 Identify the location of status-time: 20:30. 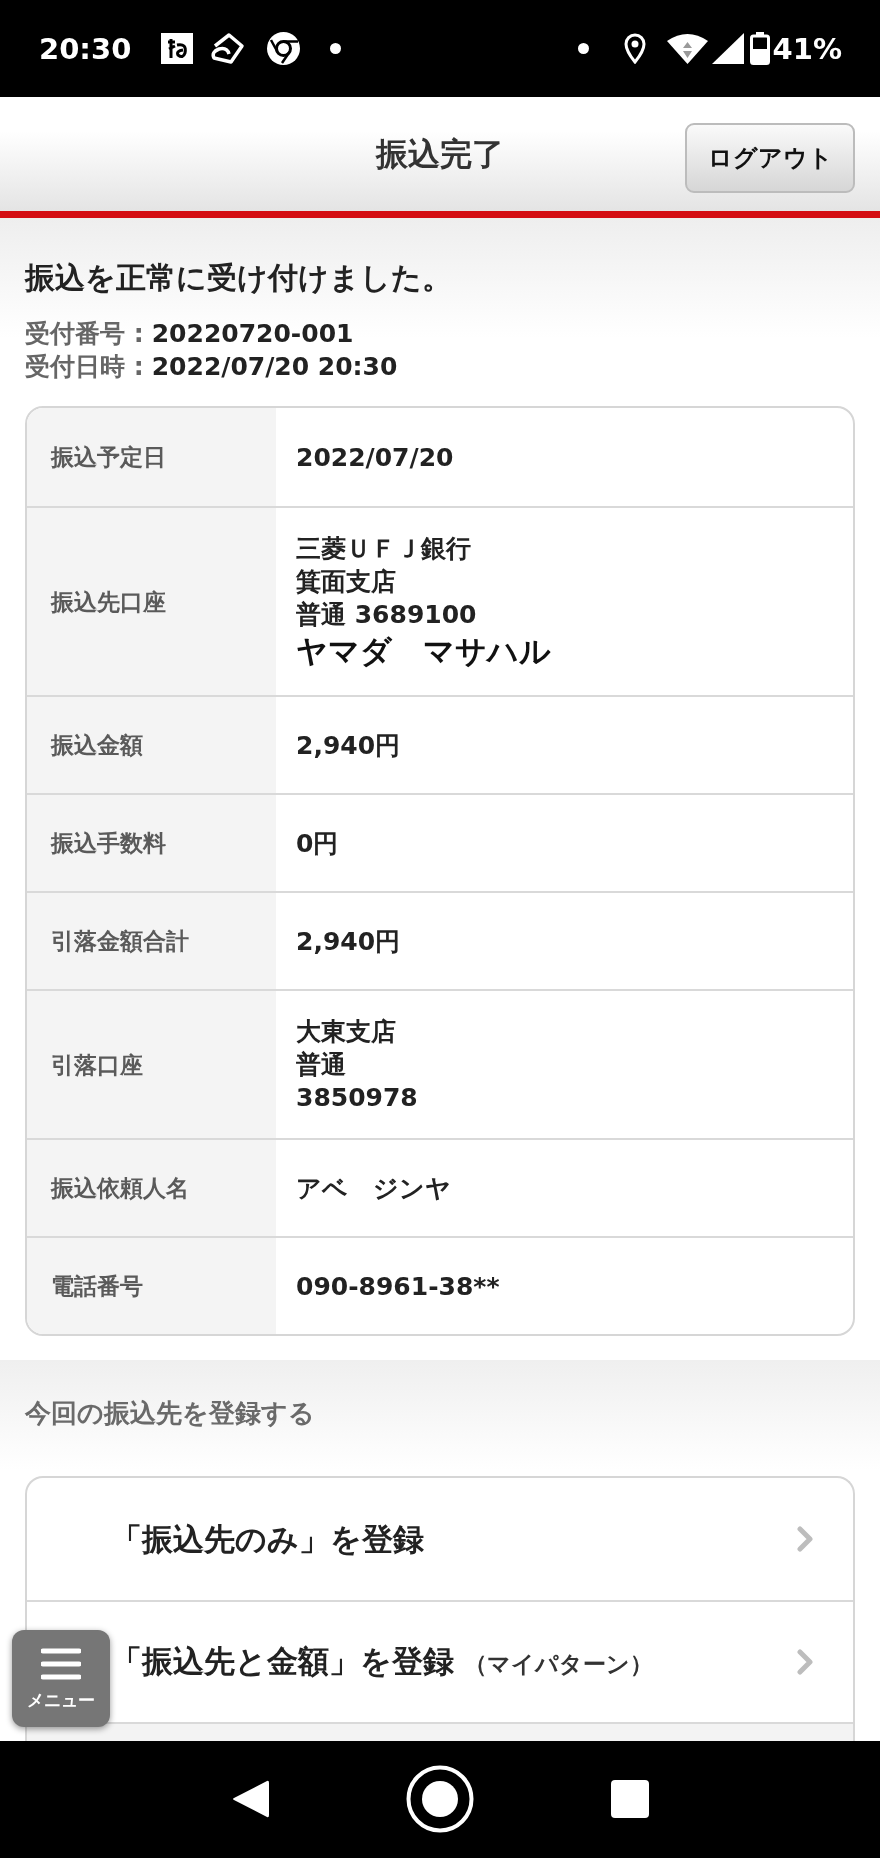
(85, 48).